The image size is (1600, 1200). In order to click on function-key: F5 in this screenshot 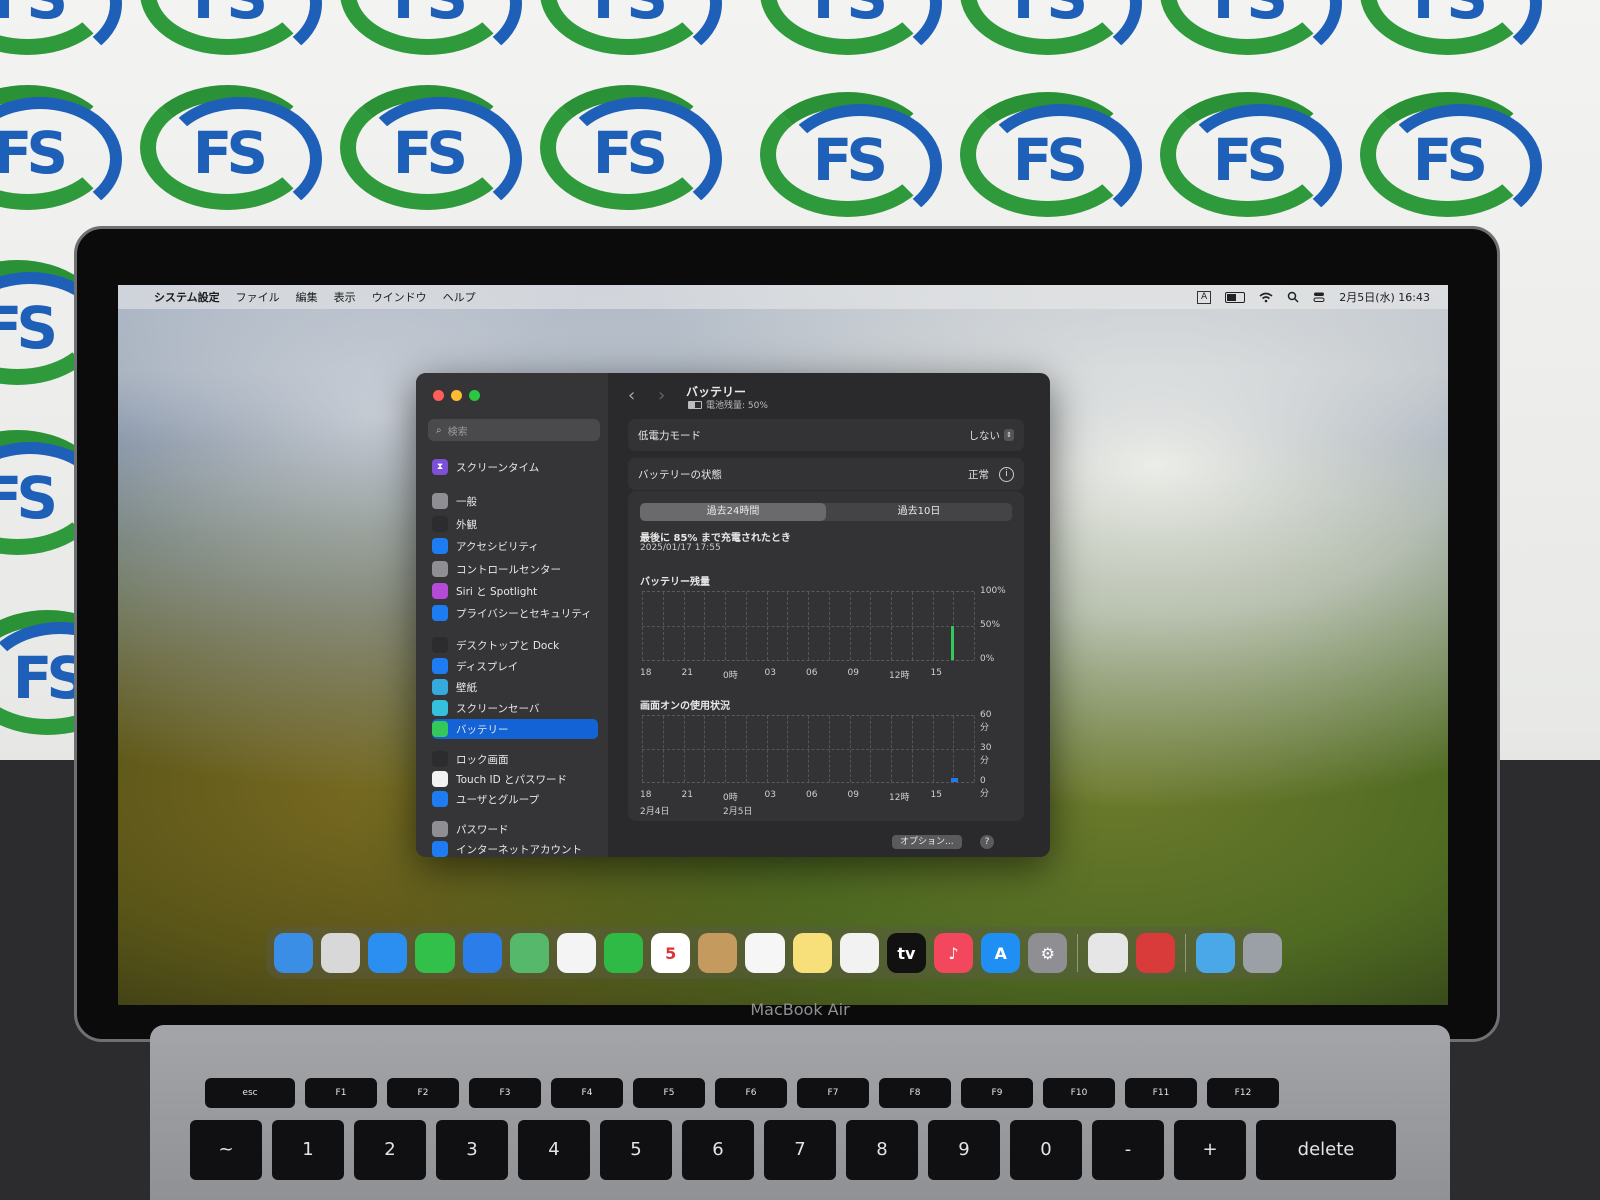, I will do `click(669, 1093)`.